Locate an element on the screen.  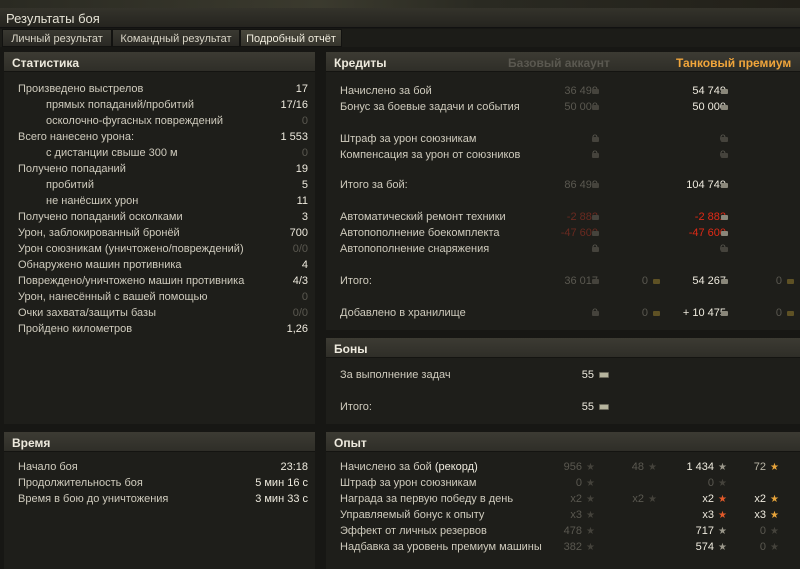
stat-row: с дистанции свыше 300 м0 is located at coordinates (177, 153).